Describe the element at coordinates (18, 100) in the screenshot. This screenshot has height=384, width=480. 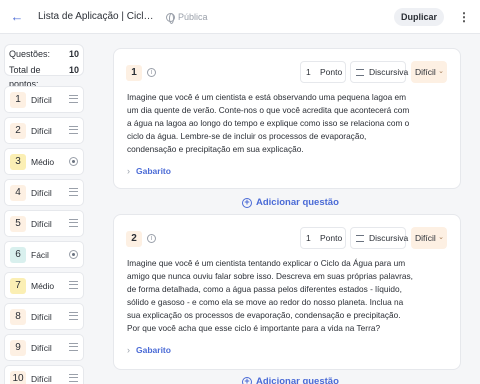
I see `question-number: 1` at that location.